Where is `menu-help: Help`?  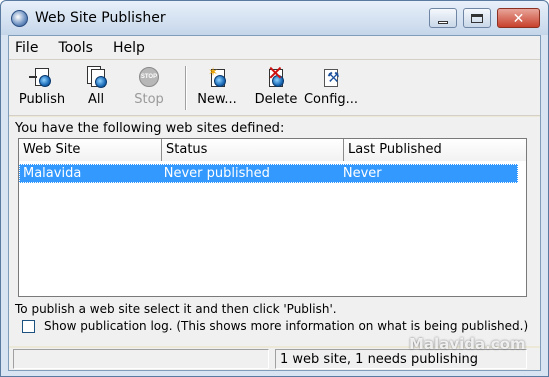
menu-help: Help is located at coordinates (129, 48).